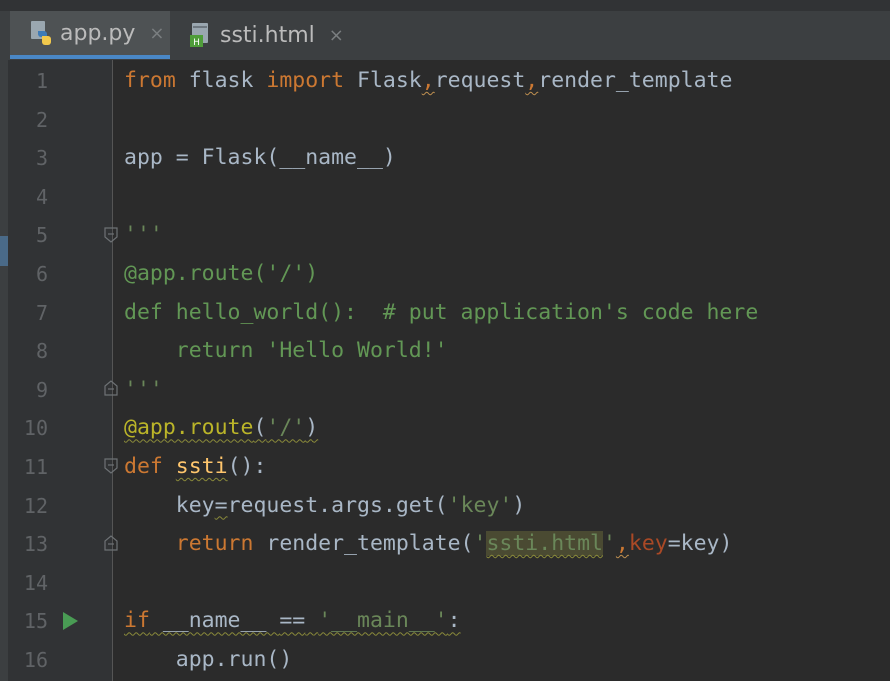 The height and width of the screenshot is (681, 890). Describe the element at coordinates (247, 466) in the screenshot. I see `punctuation: ():` at that location.